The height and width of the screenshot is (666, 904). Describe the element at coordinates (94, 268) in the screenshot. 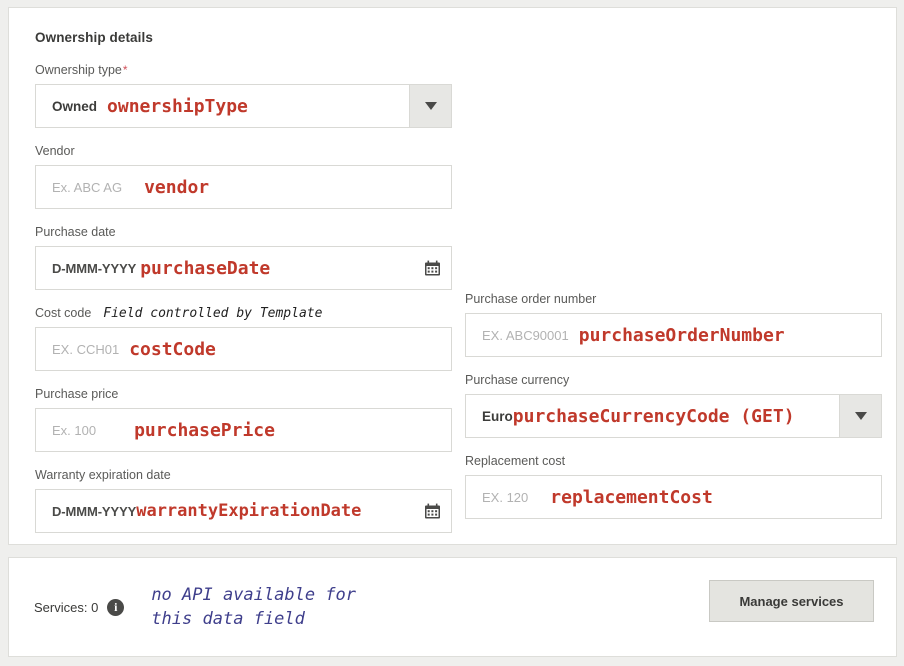

I see `mask-purchase-date: D-MMM-YYYY` at that location.